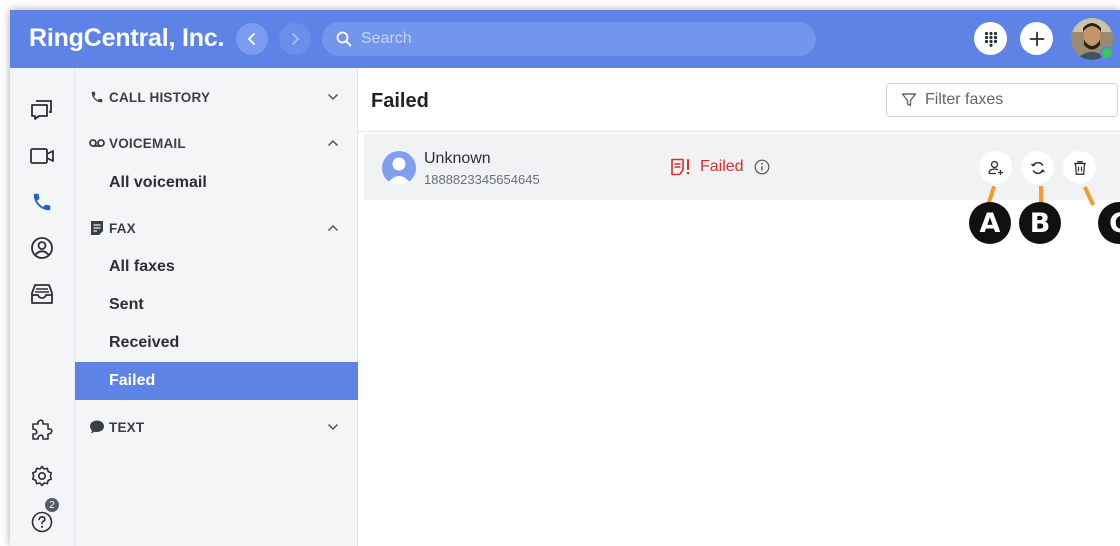  I want to click on rail-contacts, so click(42, 248).